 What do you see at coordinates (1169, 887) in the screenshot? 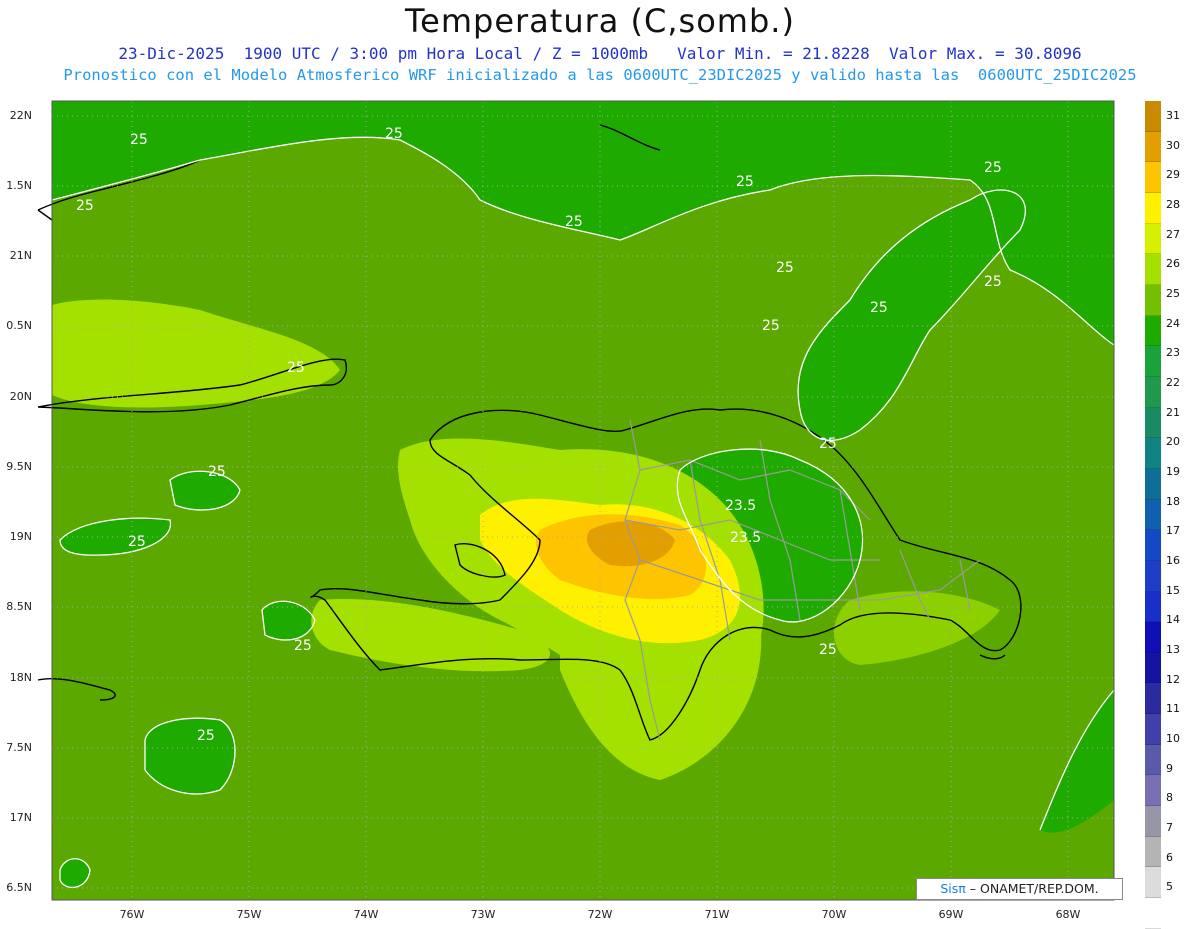
I see `colorbar-label: 5` at bounding box center [1169, 887].